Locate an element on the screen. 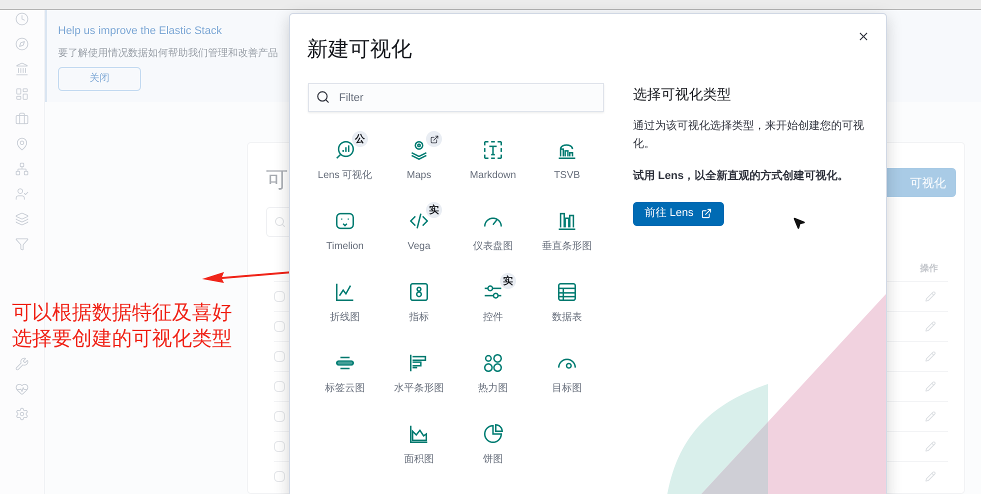 The width and height of the screenshot is (981, 494). close-icon is located at coordinates (863, 36).